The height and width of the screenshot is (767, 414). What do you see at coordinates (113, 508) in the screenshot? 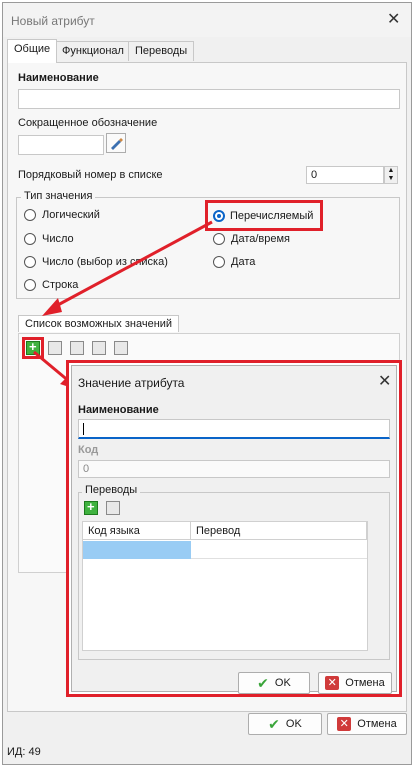
I see `delete-translation-icon` at bounding box center [113, 508].